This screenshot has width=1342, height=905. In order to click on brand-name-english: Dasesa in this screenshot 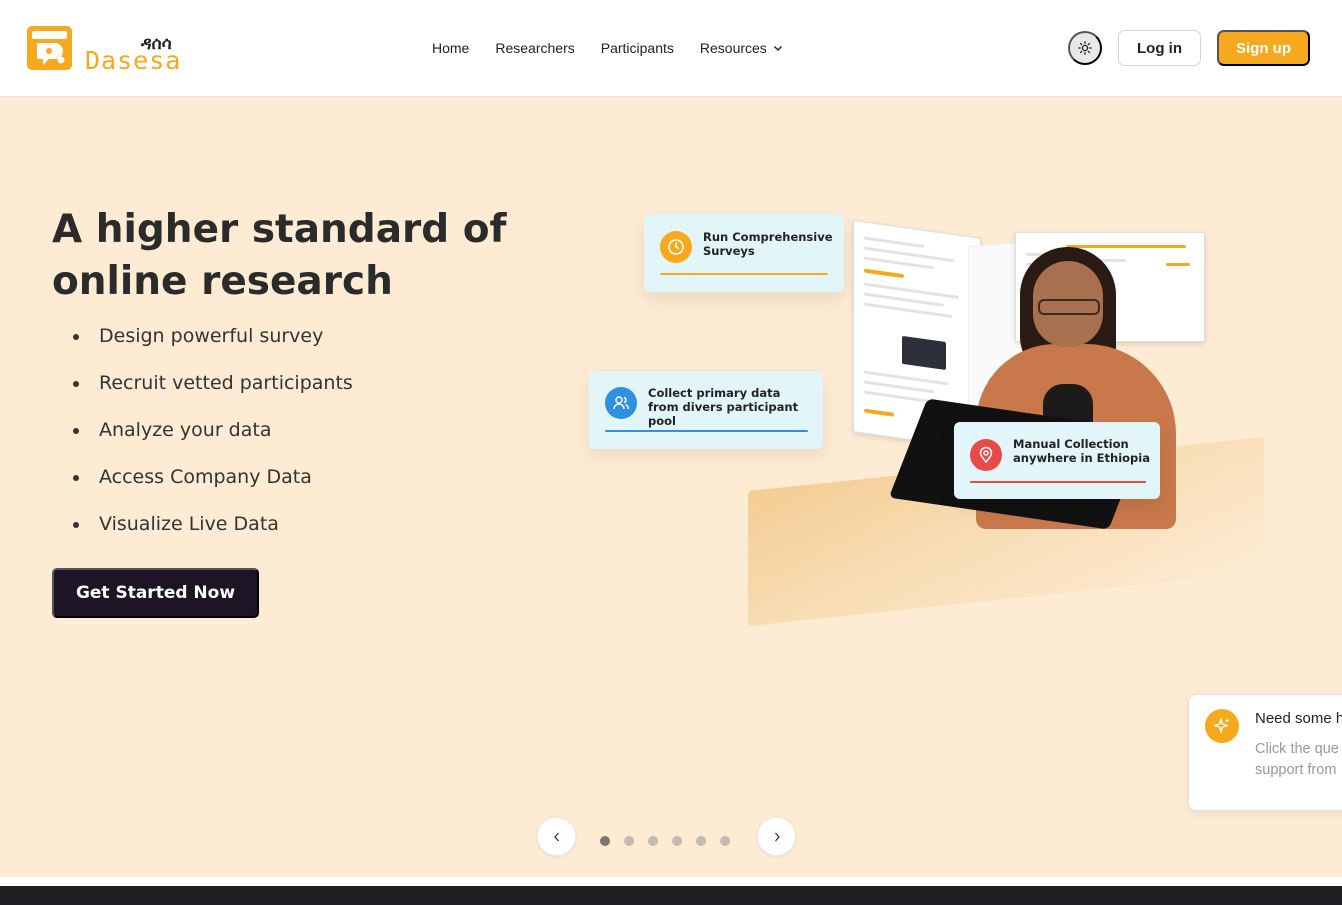, I will do `click(133, 60)`.